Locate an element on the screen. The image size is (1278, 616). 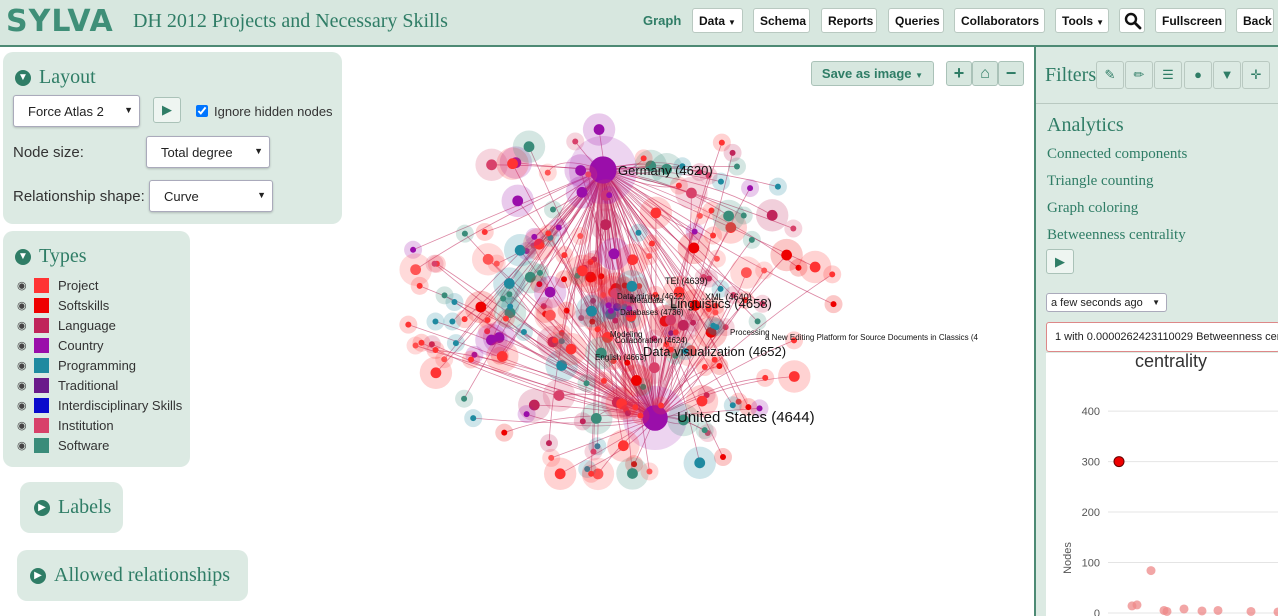
triangle-counting-link: Triangle counting is located at coordinates (1100, 181).